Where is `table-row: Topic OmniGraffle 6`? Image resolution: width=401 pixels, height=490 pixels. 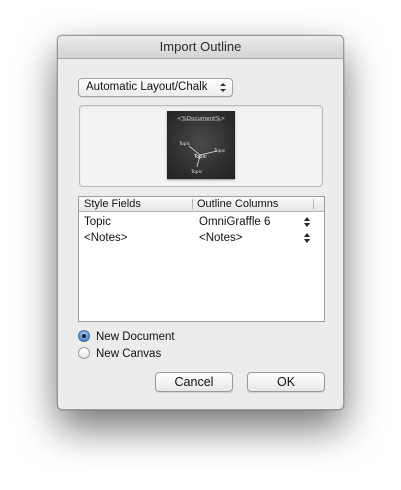
table-row: Topic OmniGraffle 6 is located at coordinates (201, 222).